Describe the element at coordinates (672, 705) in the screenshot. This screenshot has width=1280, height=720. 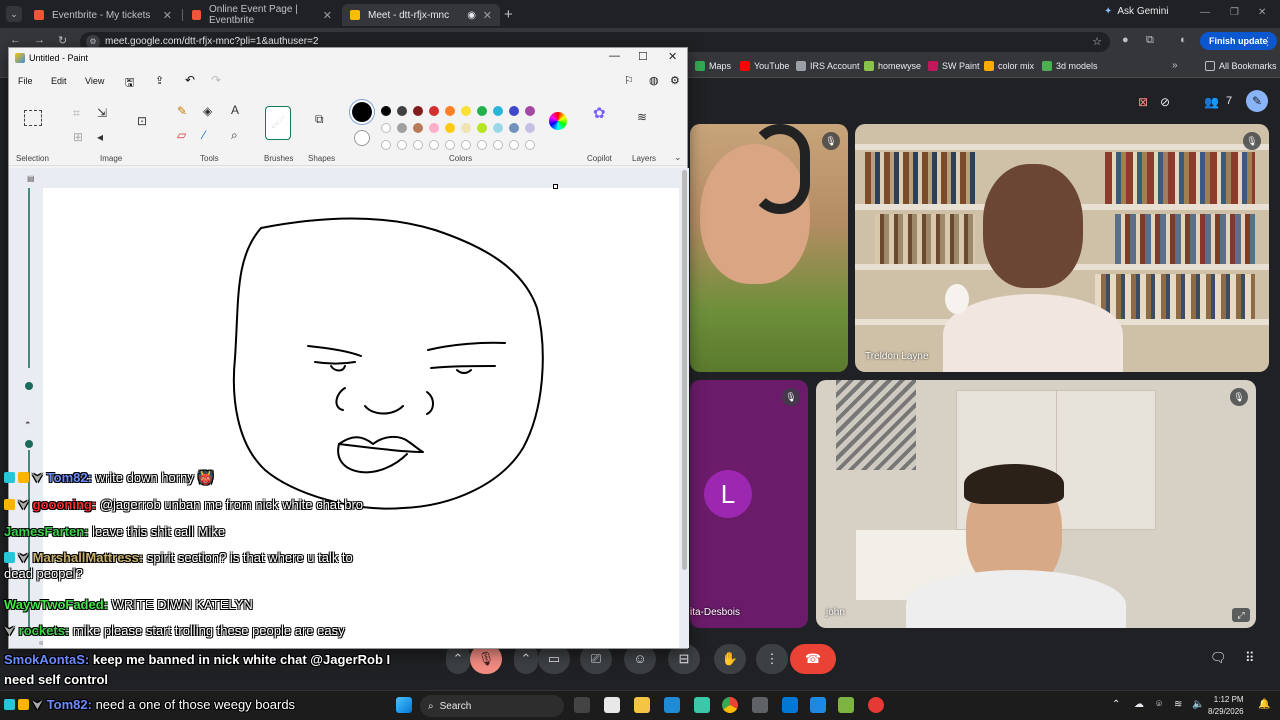
I see `store-icon` at that location.